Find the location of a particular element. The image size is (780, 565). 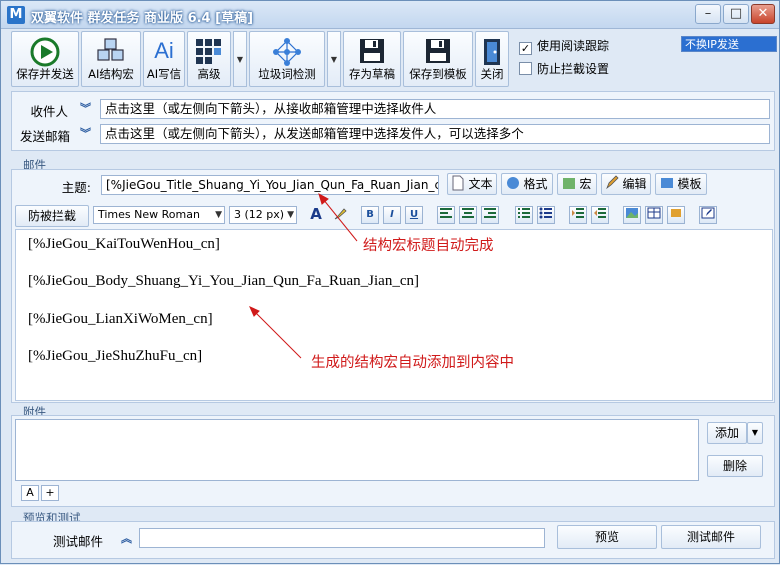

add-attachment-dropdown: ▼ is located at coordinates (755, 433).